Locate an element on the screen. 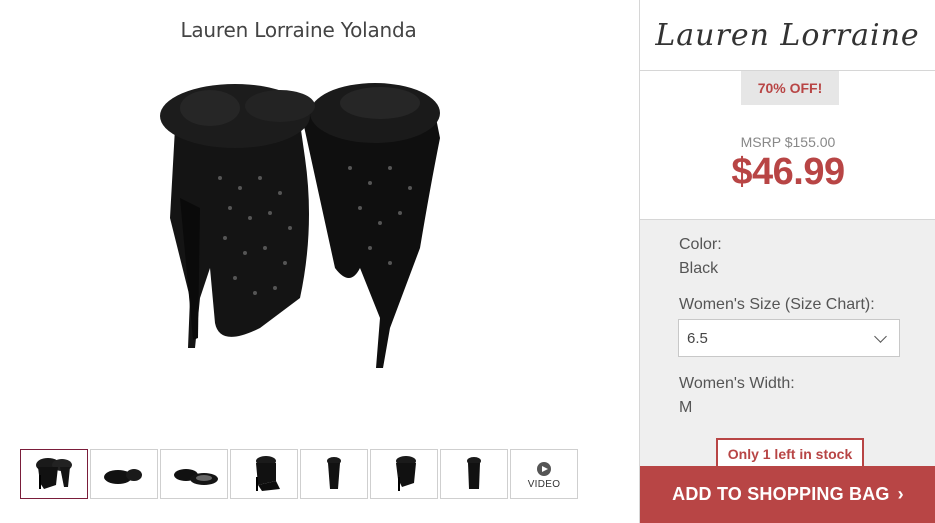 Image resolution: width=935 pixels, height=523 pixels. add-to-bag-button: ADD TO SHOPPING BAG › is located at coordinates (787, 494).